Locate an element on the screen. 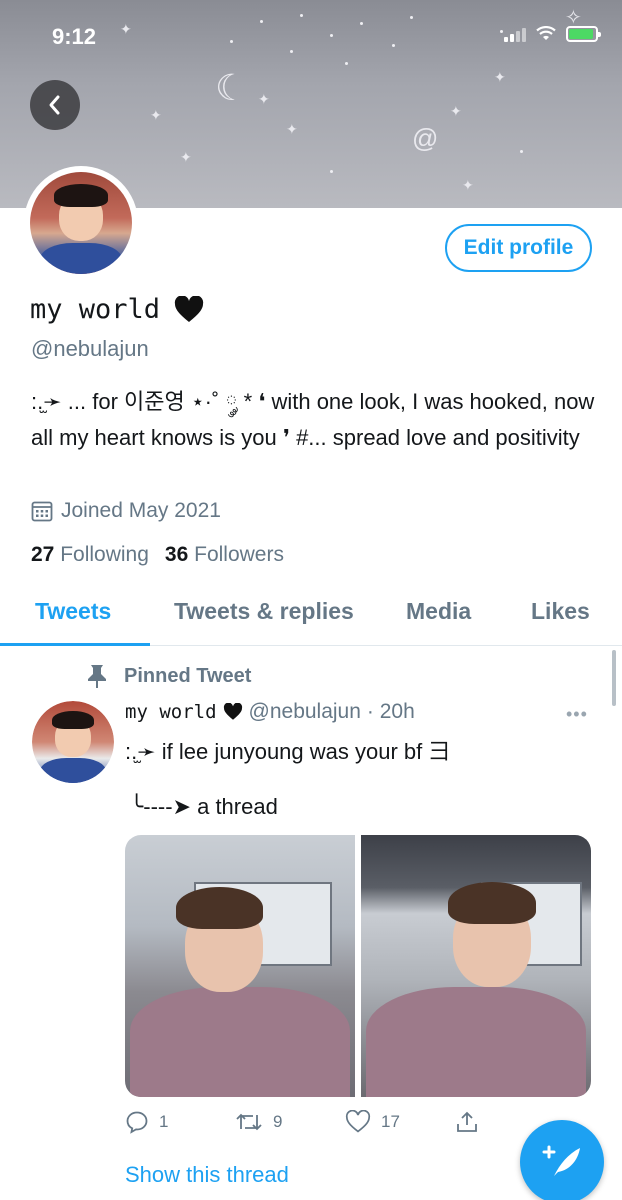 This screenshot has width=622, height=1200. wifi-icon is located at coordinates (546, 33).